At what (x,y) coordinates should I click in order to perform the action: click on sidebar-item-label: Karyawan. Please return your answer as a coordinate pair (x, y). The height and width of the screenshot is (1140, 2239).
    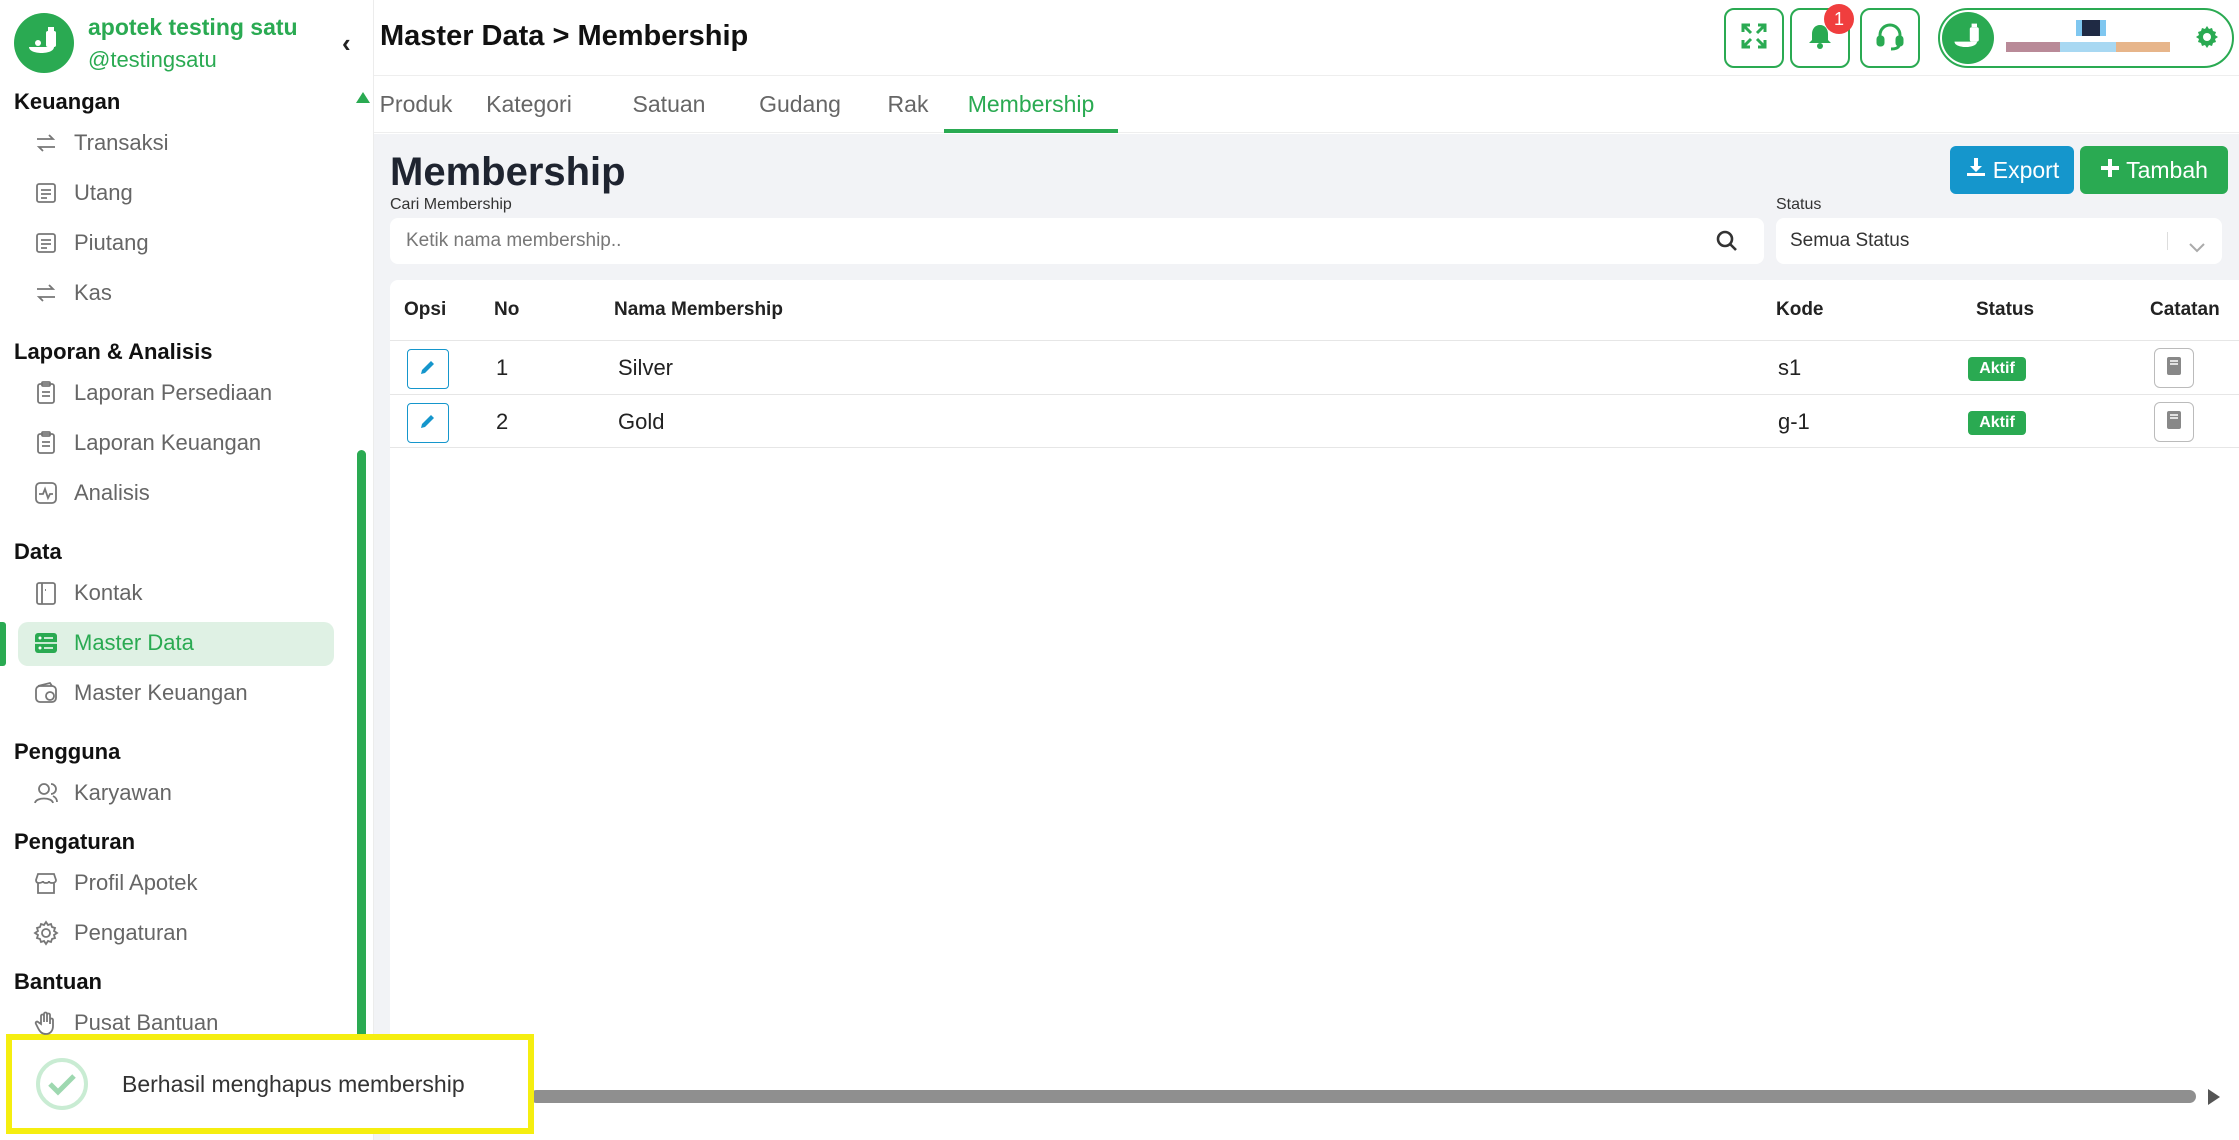
    Looking at the image, I should click on (123, 792).